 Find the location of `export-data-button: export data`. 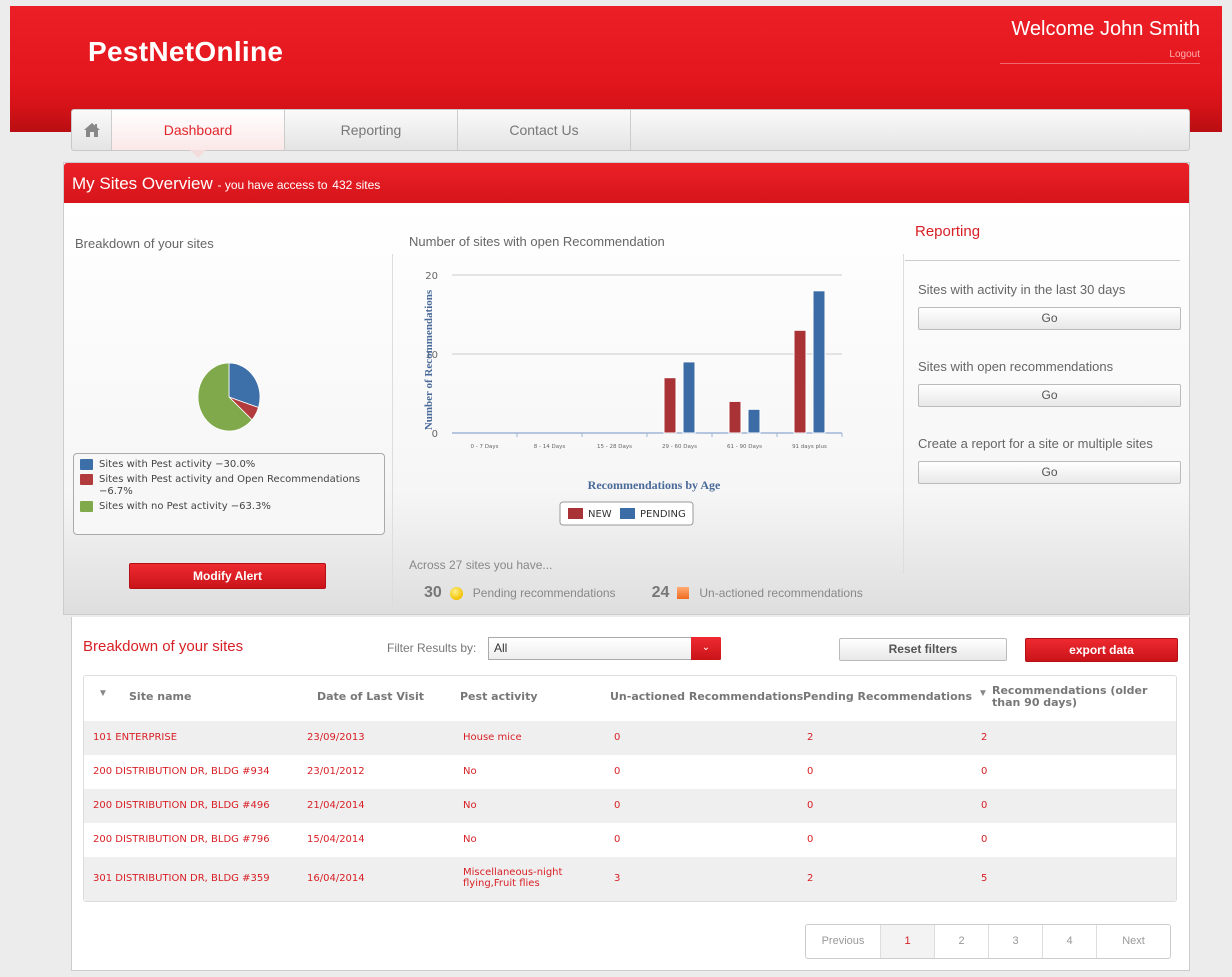

export-data-button: export data is located at coordinates (1101, 650).